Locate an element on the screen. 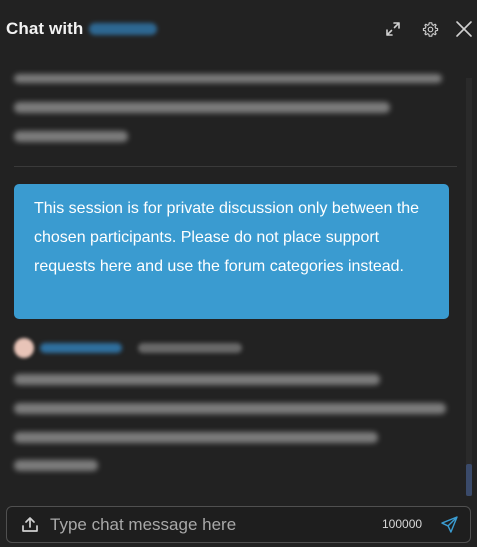 Image resolution: width=477 pixels, height=547 pixels. send-button is located at coordinates (450, 525).